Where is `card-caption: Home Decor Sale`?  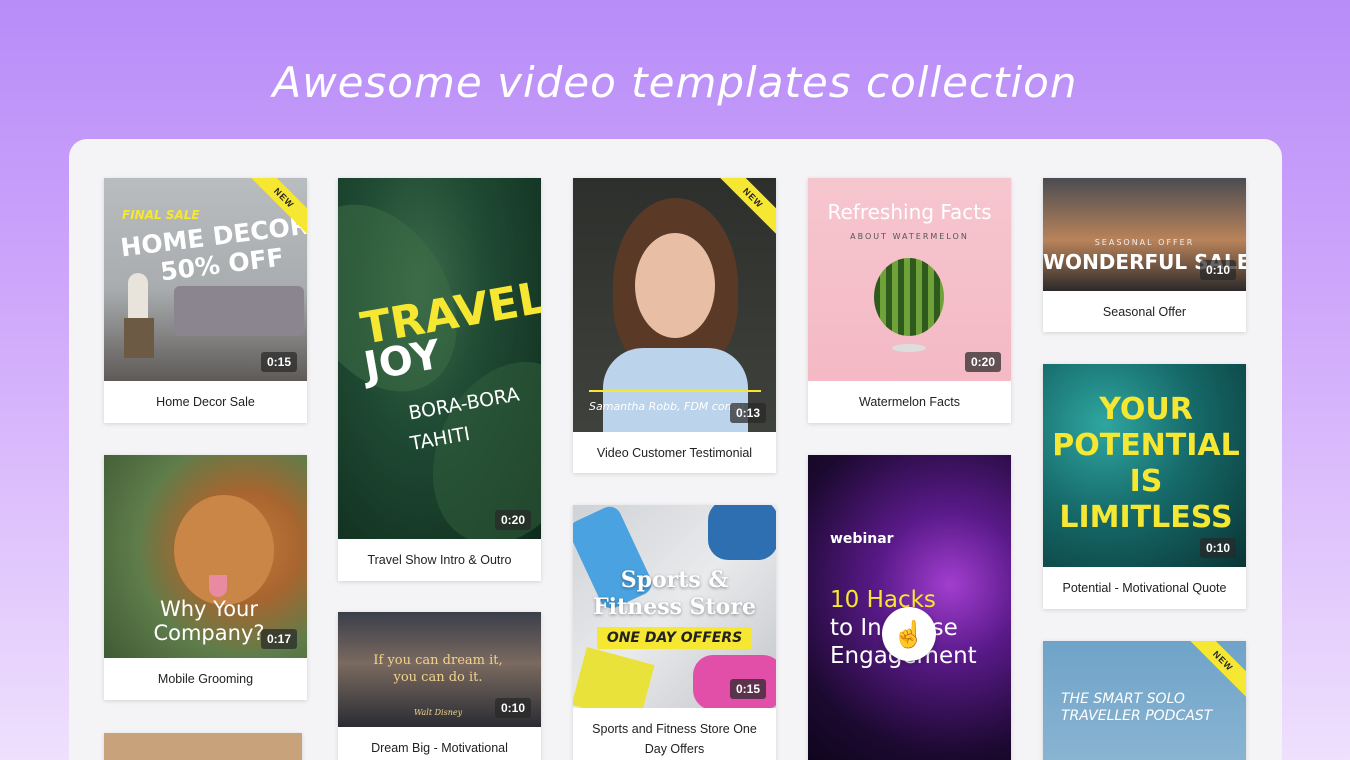 card-caption: Home Decor Sale is located at coordinates (205, 402).